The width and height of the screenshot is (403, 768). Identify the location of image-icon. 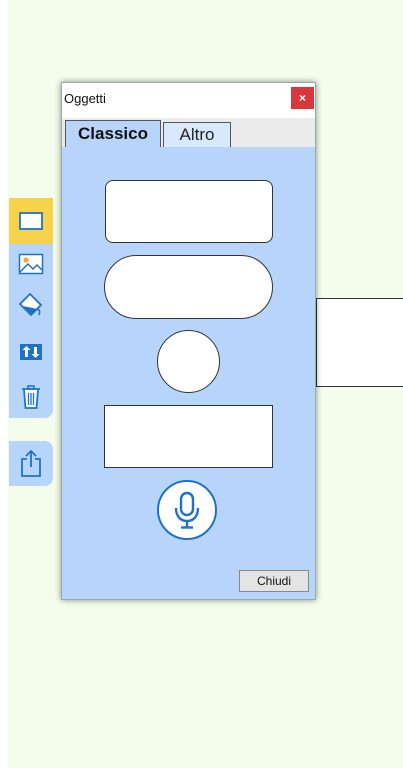
(31, 264).